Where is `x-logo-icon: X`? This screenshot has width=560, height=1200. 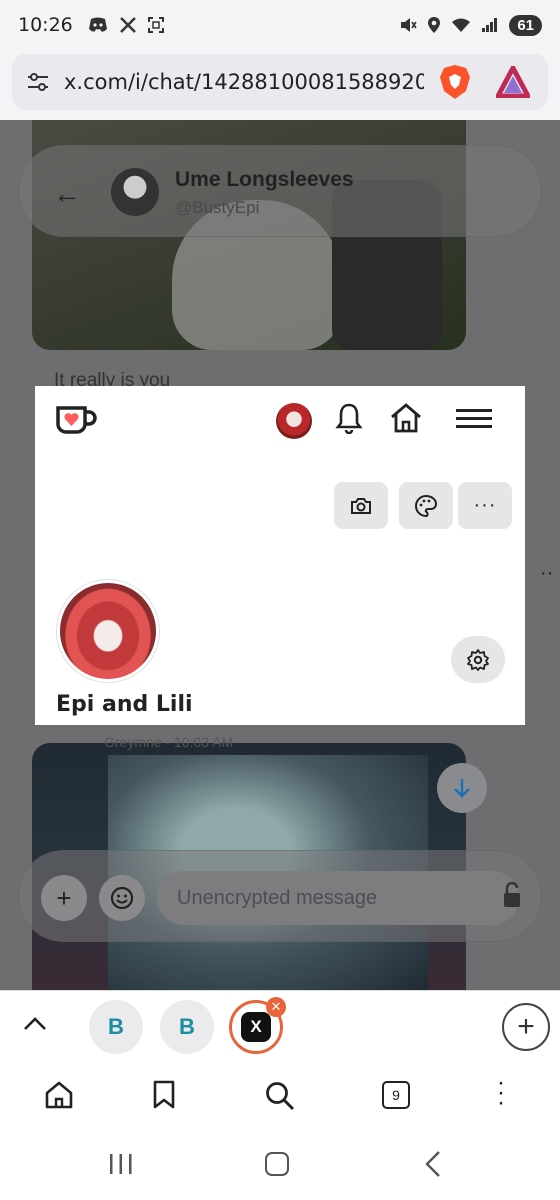 x-logo-icon: X is located at coordinates (256, 1027).